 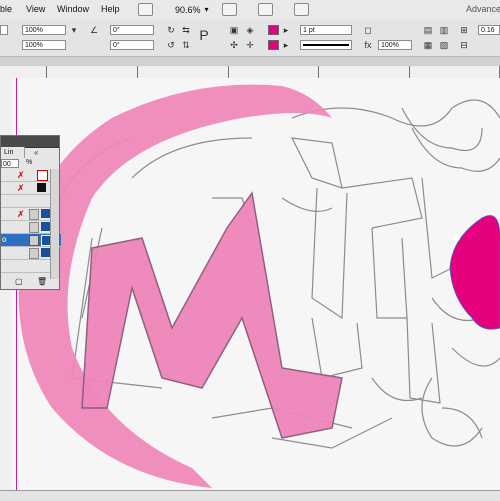 What do you see at coordinates (94, 30) in the screenshot?
I see `rotate-icon: ∠` at bounding box center [94, 30].